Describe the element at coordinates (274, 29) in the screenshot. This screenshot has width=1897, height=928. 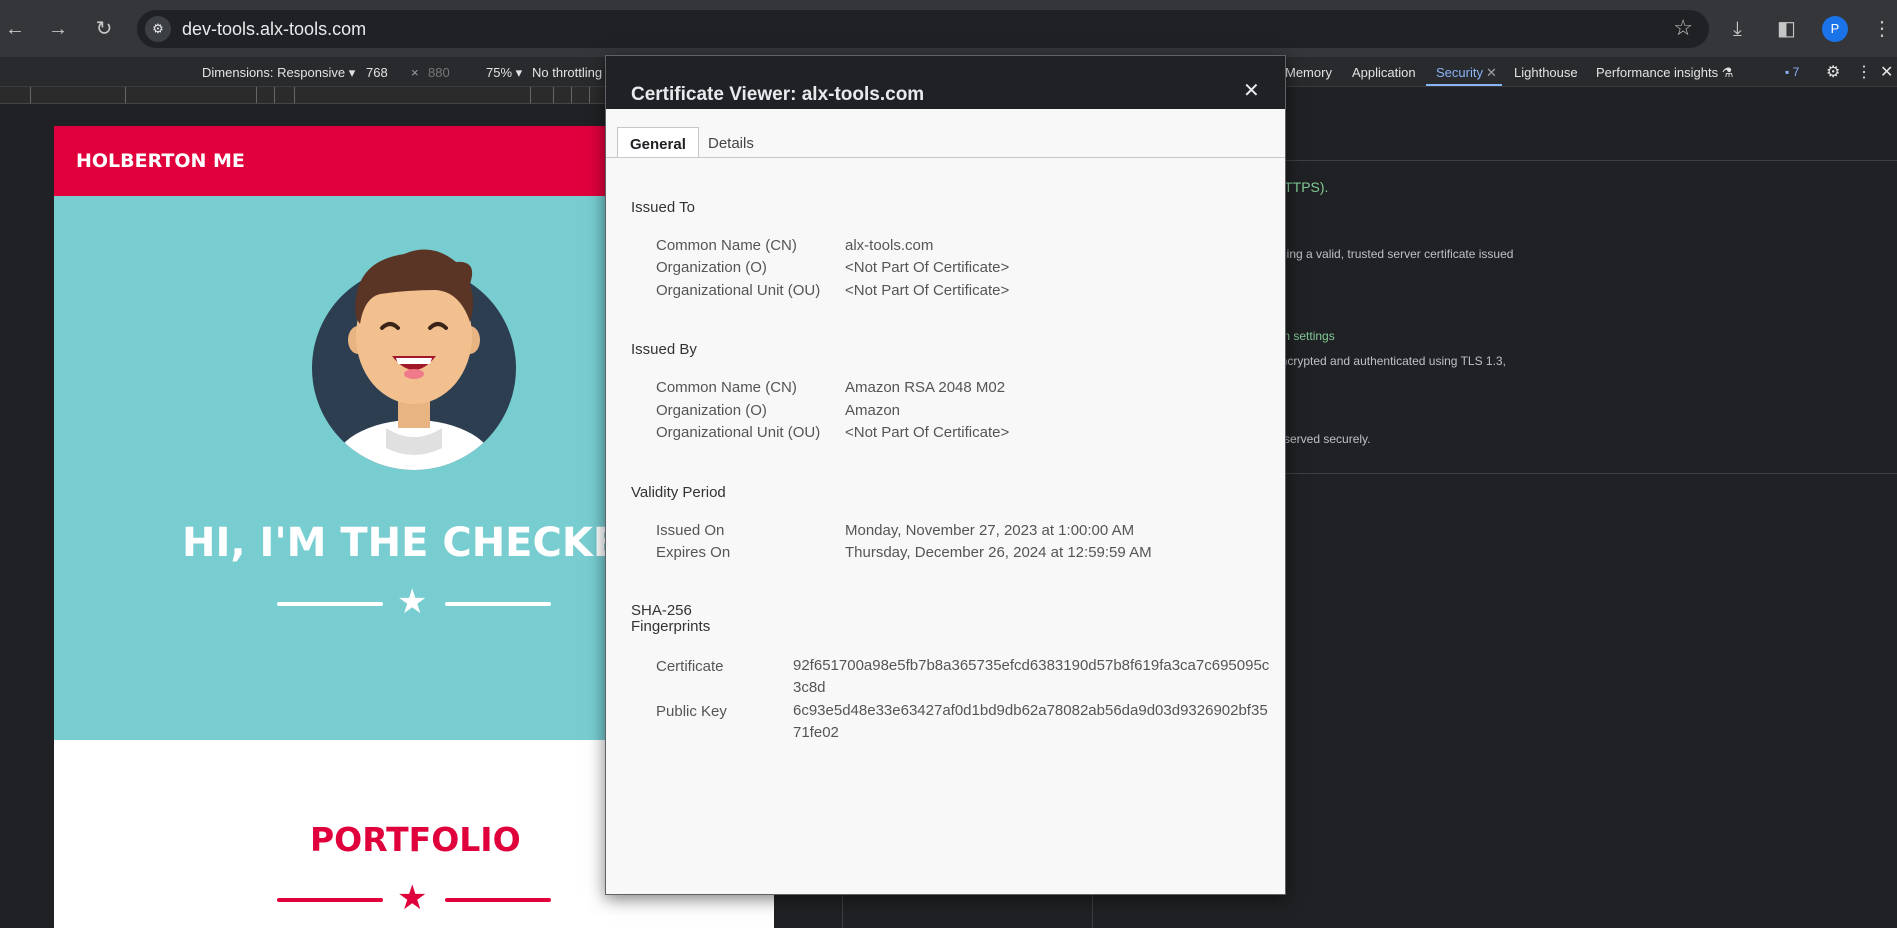
I see `url-text: dev-tools.alx-tools.com` at that location.